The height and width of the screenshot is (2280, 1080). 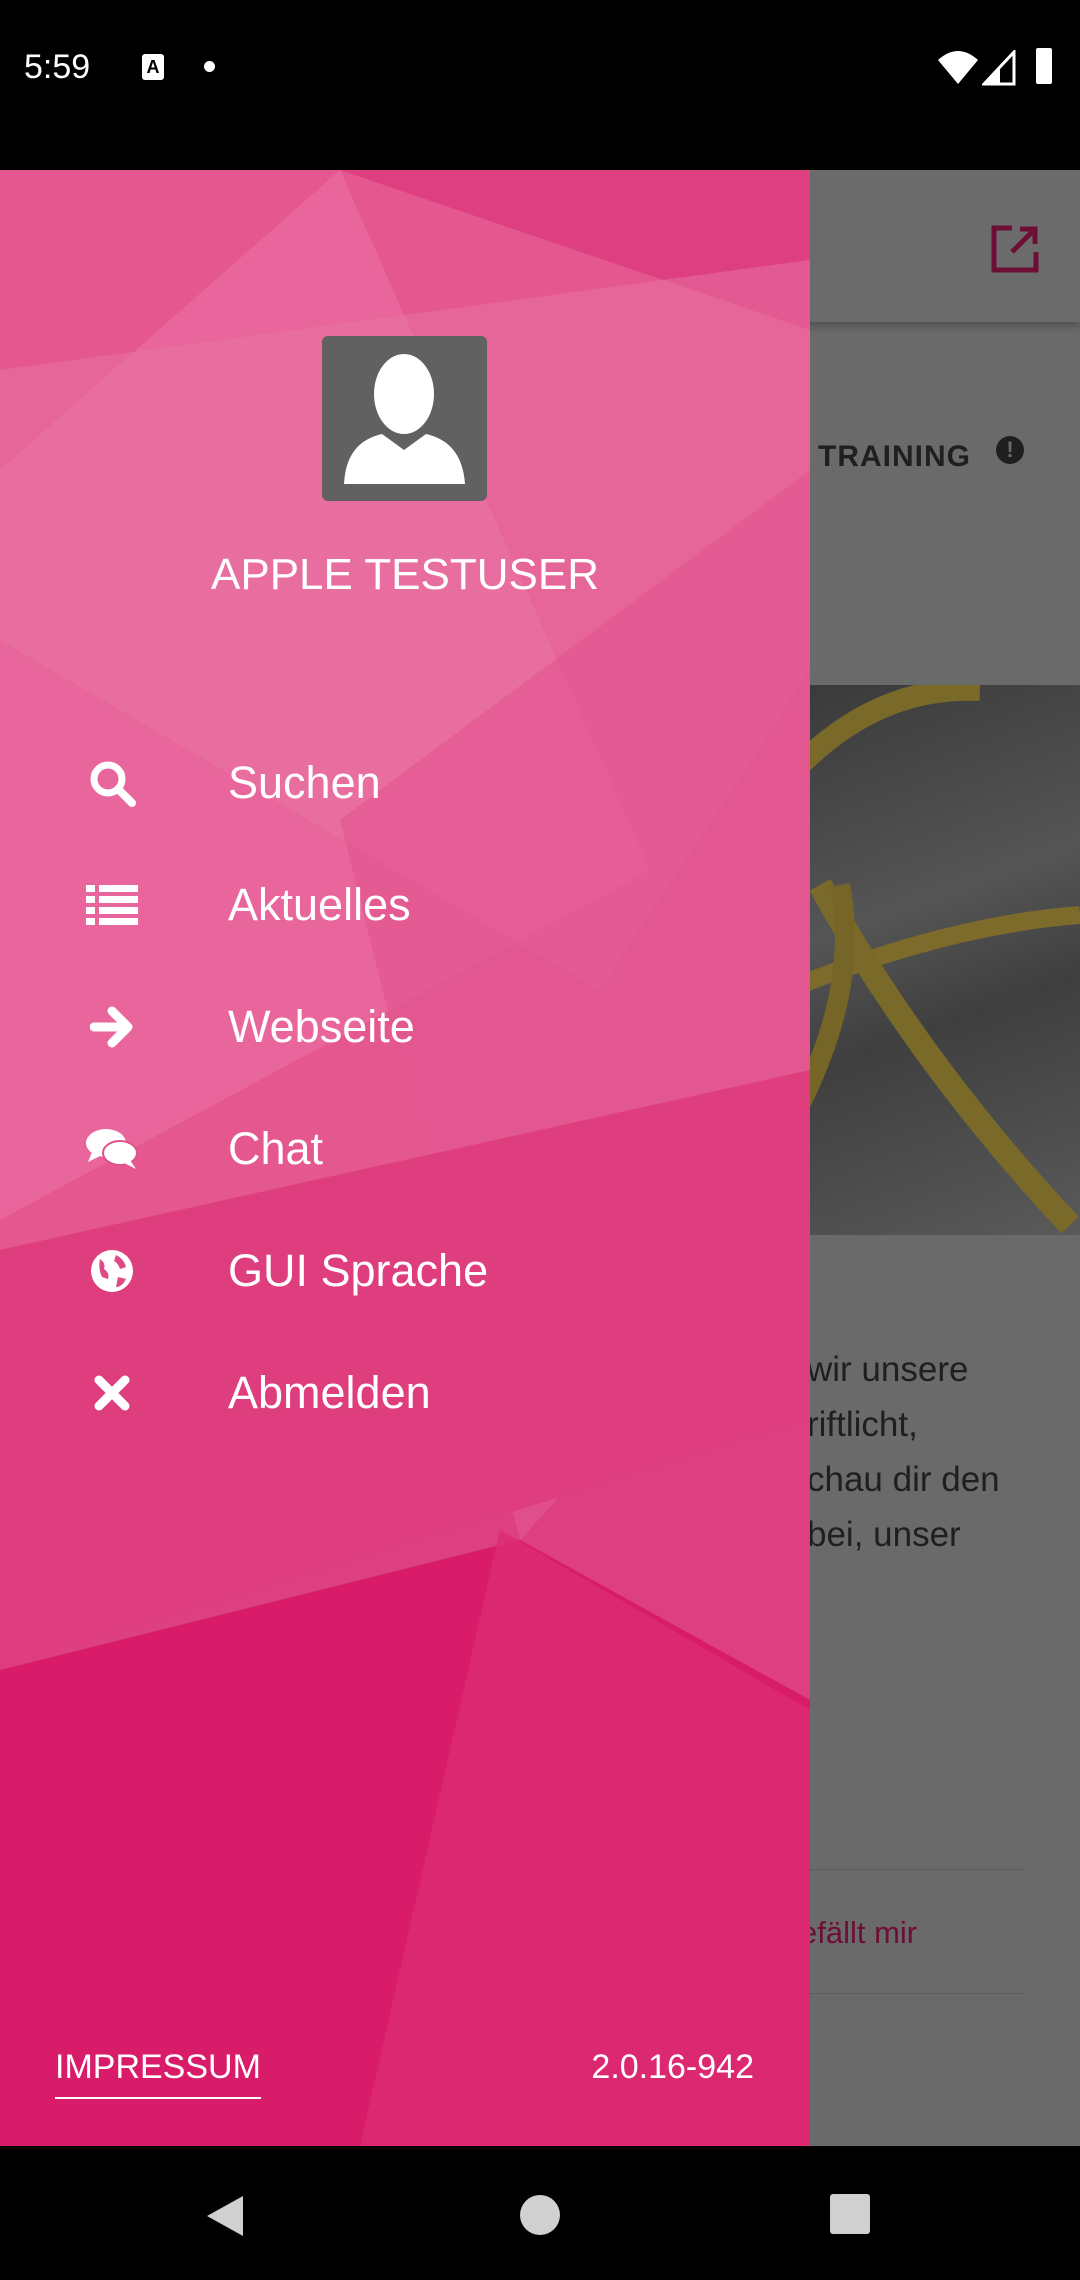 I want to click on list-icon, so click(x=112, y=905).